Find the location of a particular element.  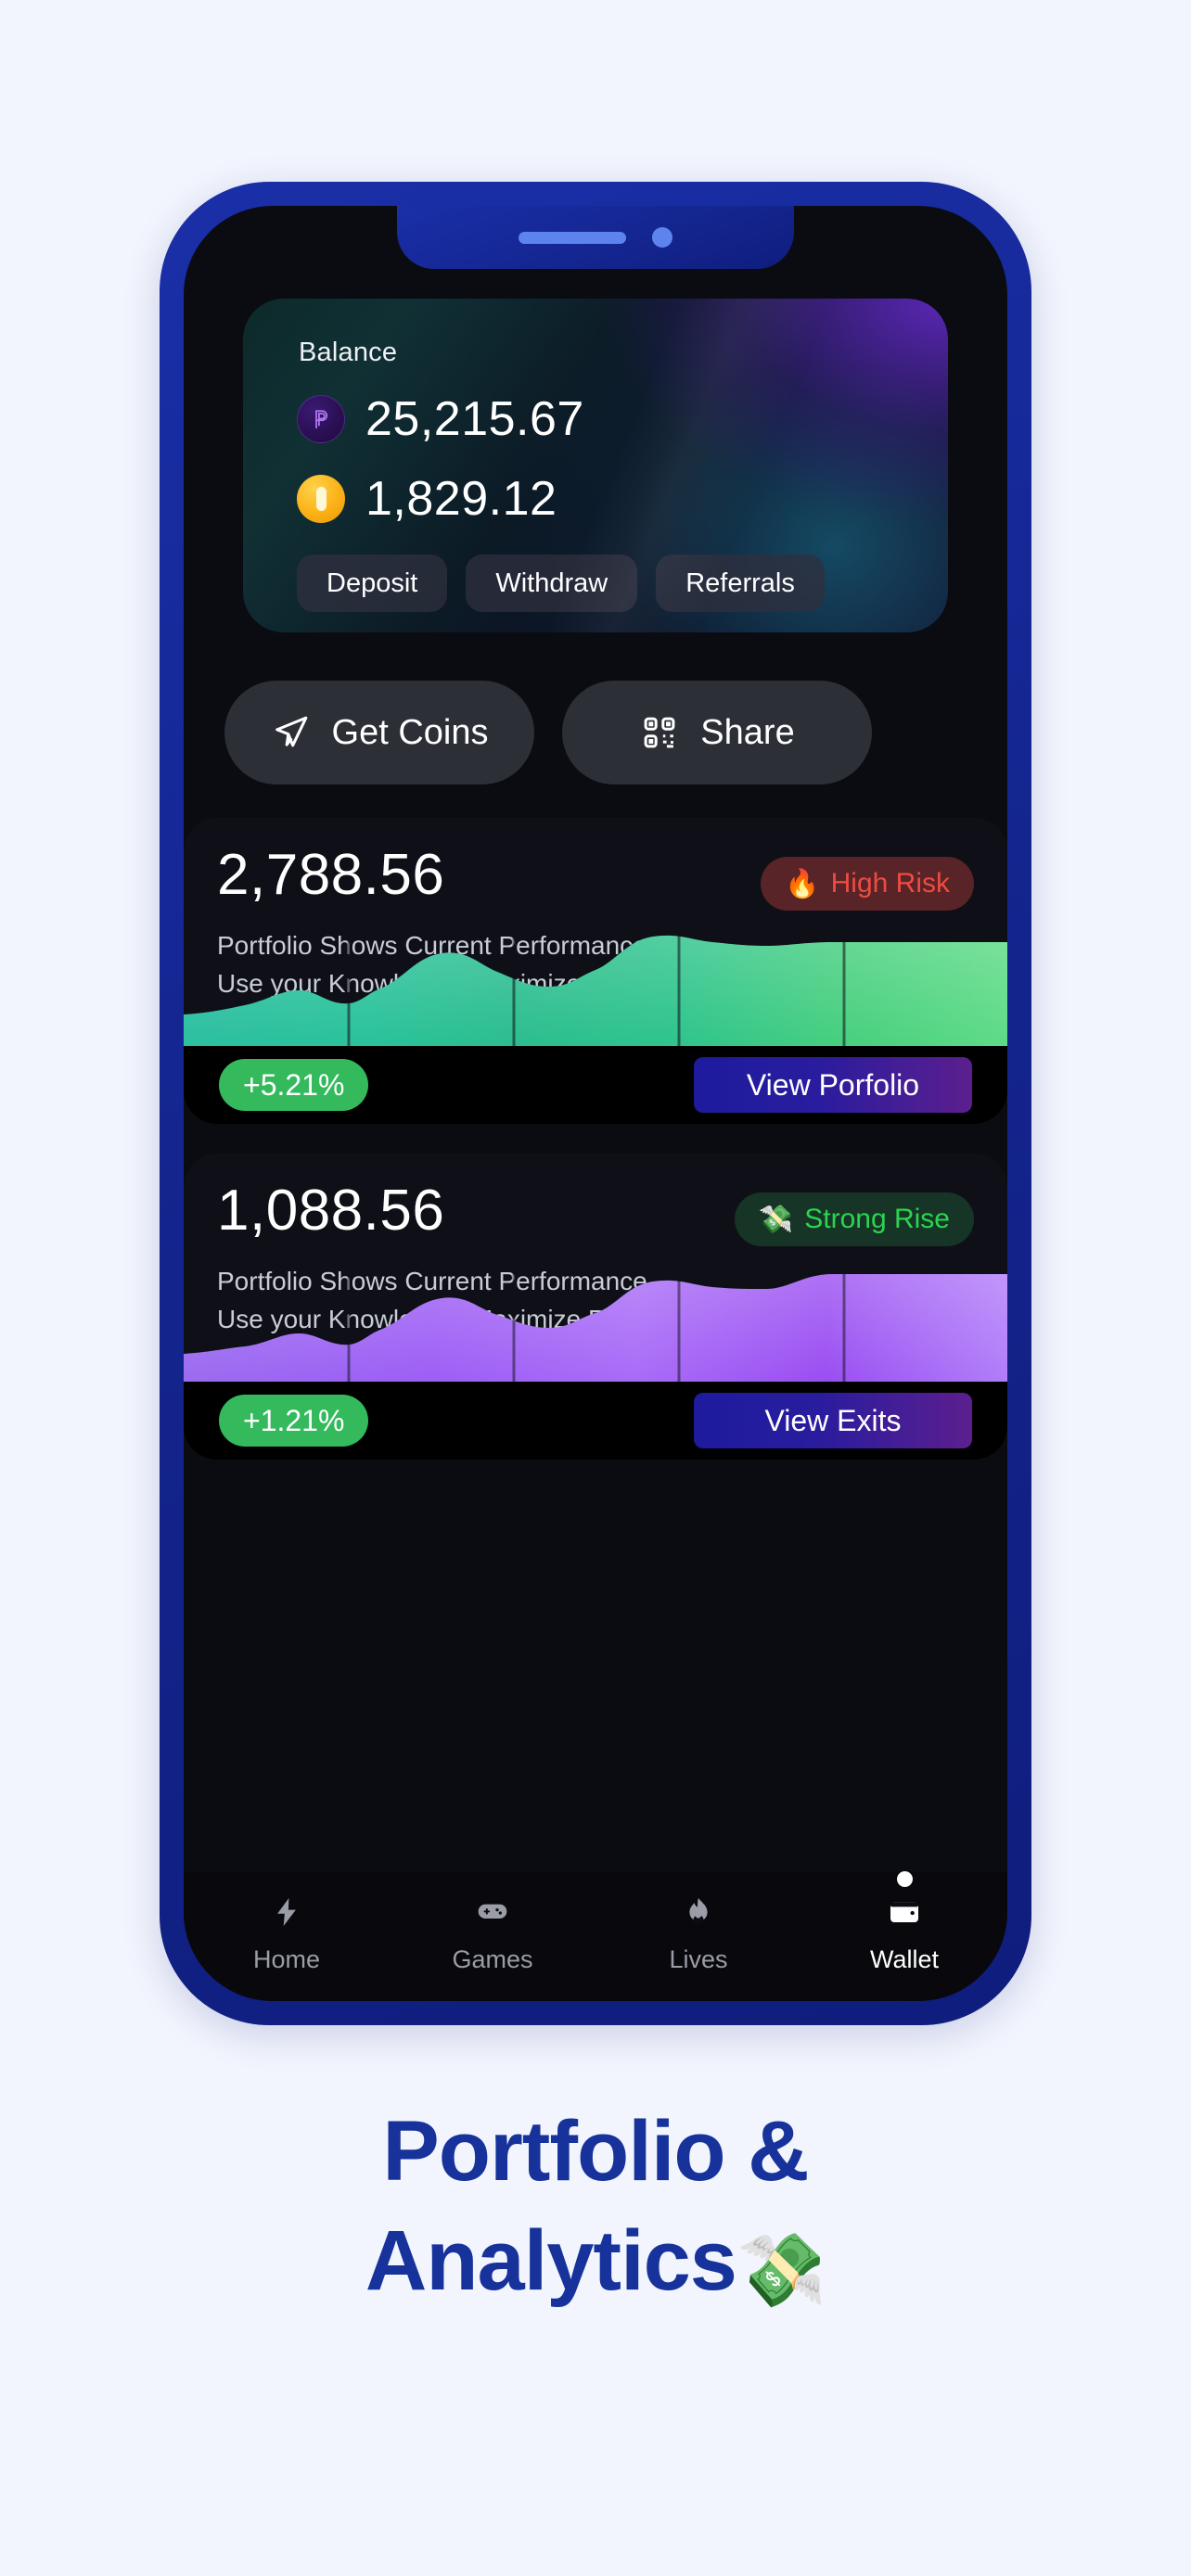

status-badge-high-risk: 🔥 High Risk is located at coordinates (868, 884).